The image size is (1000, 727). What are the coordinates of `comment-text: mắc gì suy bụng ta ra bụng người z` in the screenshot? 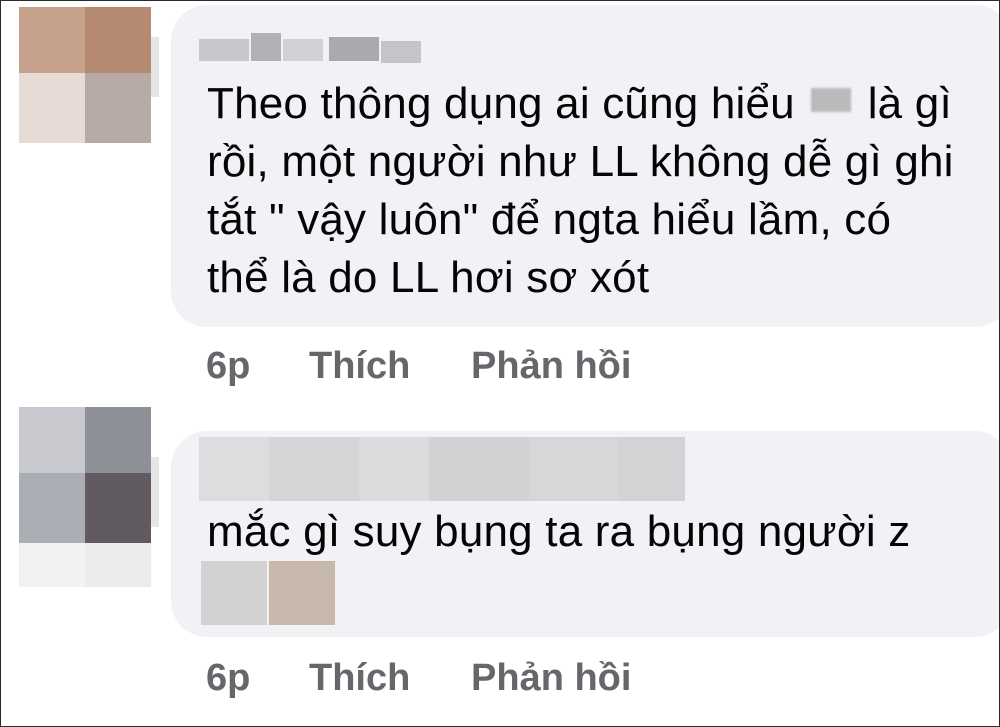 It's located at (559, 531).